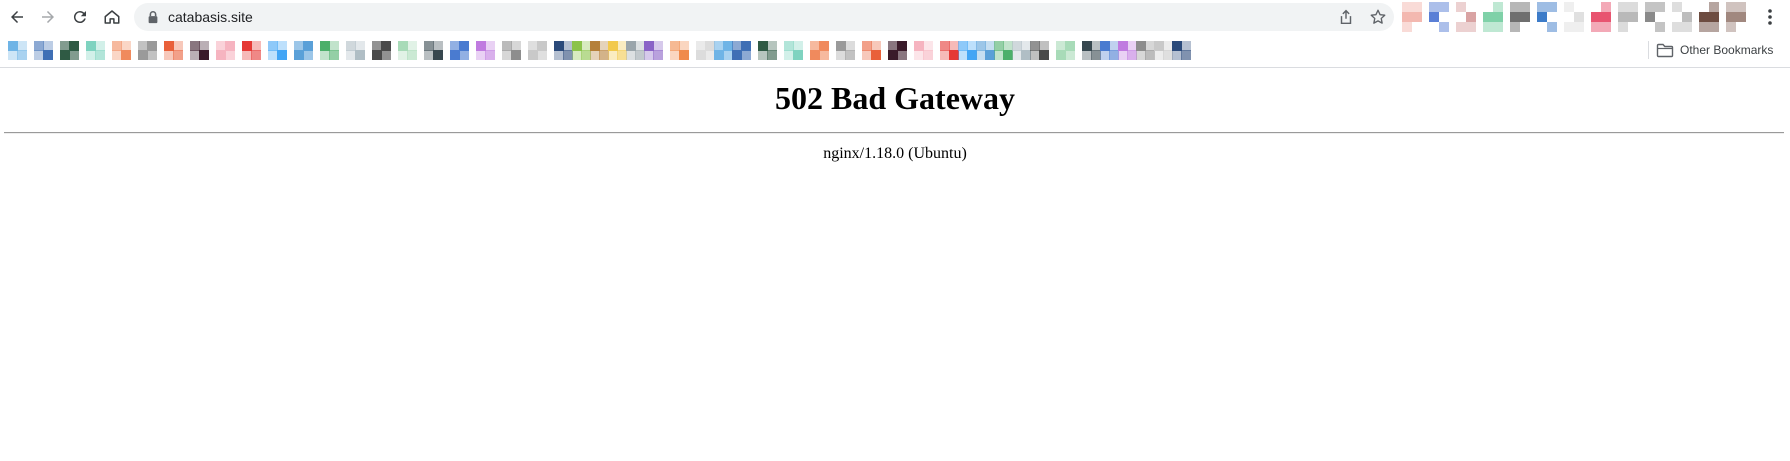 The width and height of the screenshot is (1790, 461). Describe the element at coordinates (1378, 17) in the screenshot. I see `bookmark-star-icon` at that location.